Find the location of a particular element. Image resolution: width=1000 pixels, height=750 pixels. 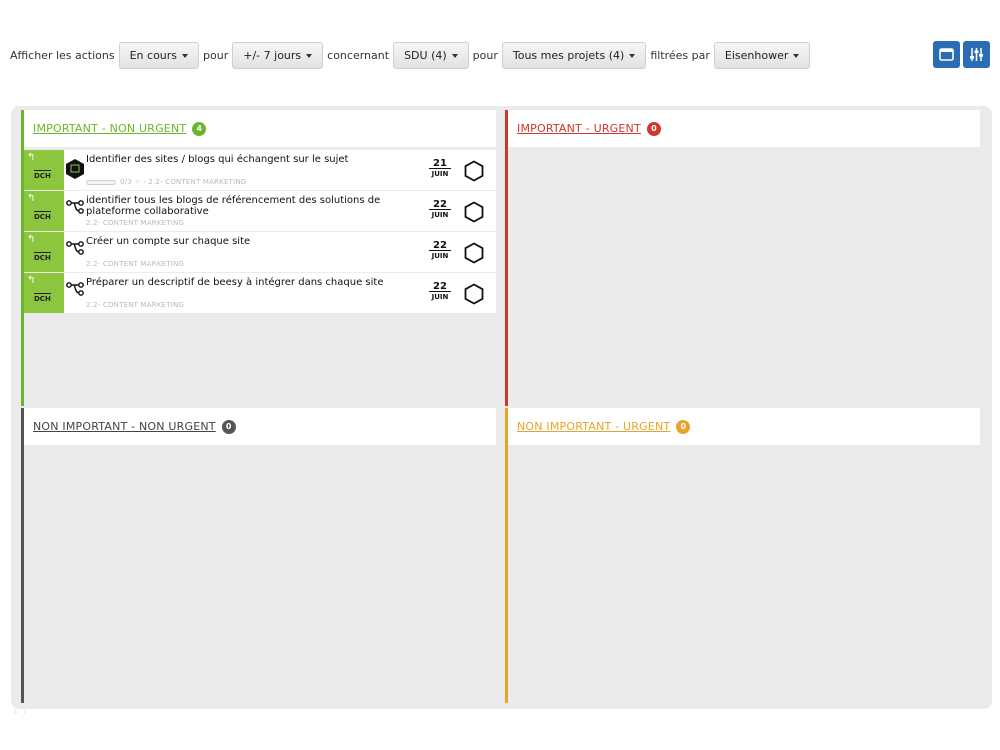

status-dropdown: En cours is located at coordinates (159, 55).